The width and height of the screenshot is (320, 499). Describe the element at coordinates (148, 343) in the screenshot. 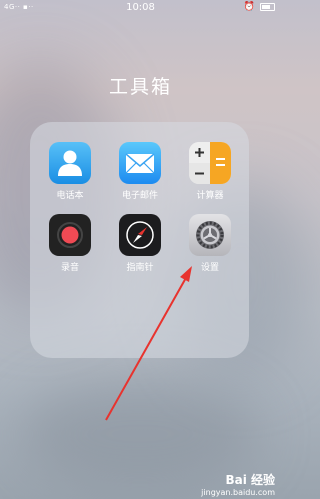

I see `annotation-arrow` at that location.